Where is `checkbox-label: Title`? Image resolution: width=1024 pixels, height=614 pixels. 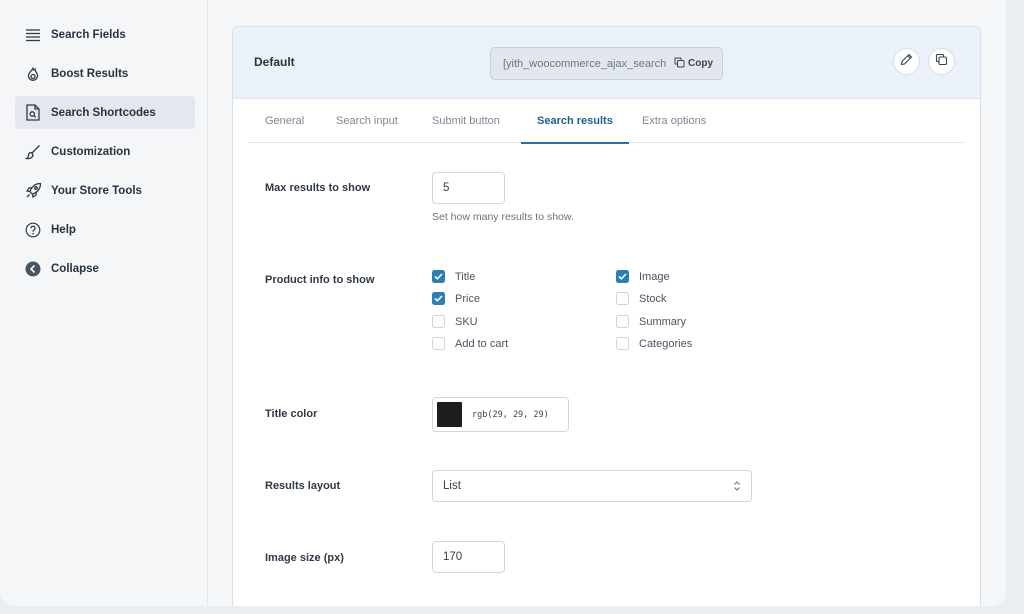 checkbox-label: Title is located at coordinates (465, 276).